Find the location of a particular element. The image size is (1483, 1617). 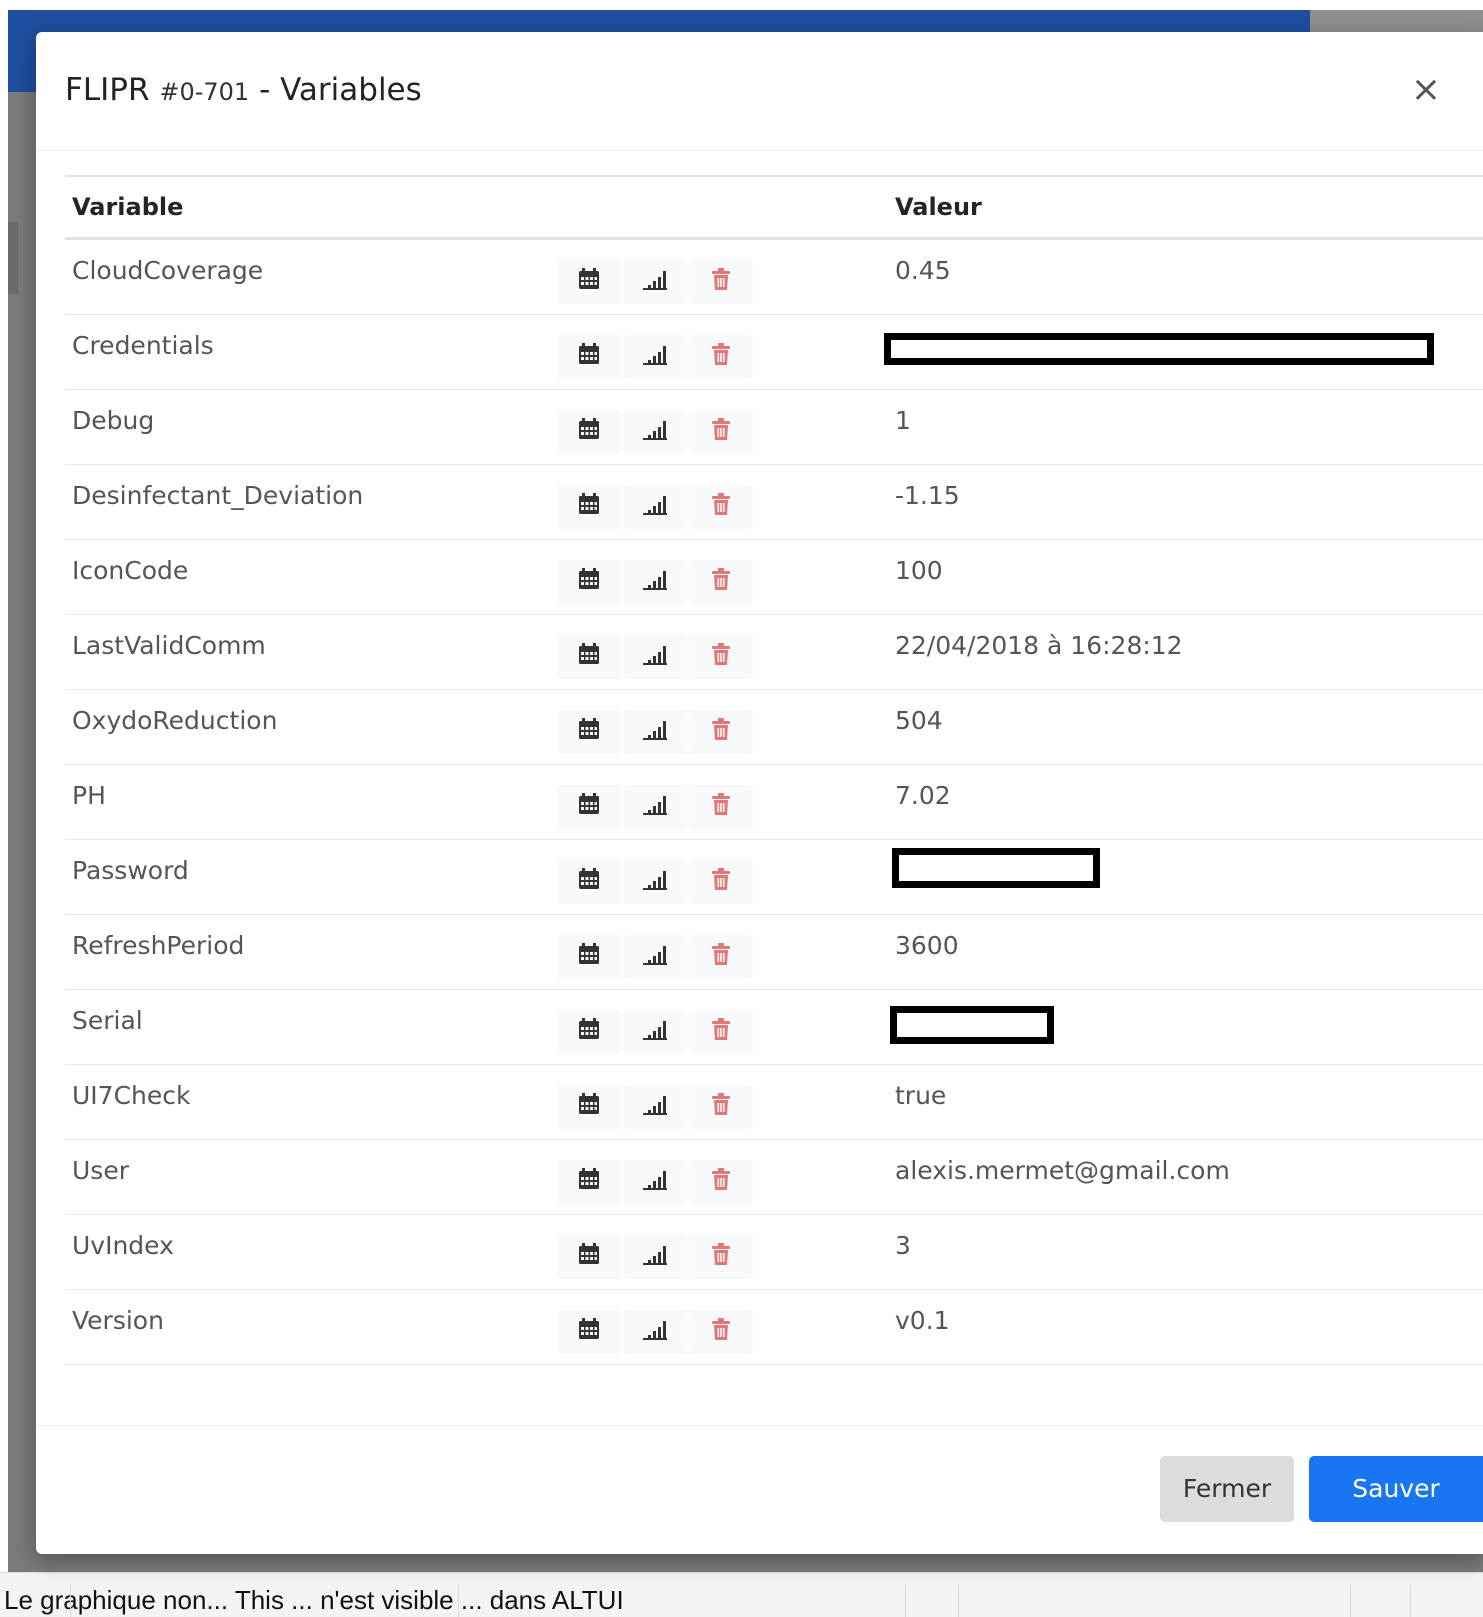

table-header-row: Variable Valeur is located at coordinates (774, 207).